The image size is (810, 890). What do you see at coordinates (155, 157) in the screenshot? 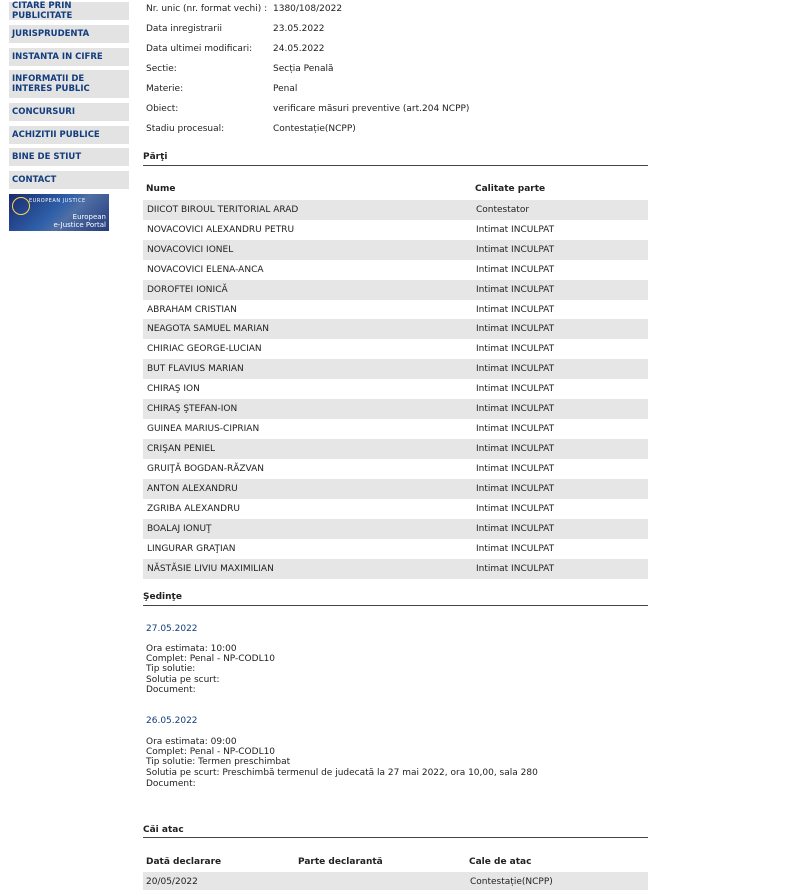
I see `section-title-parti: Părţi` at bounding box center [155, 157].